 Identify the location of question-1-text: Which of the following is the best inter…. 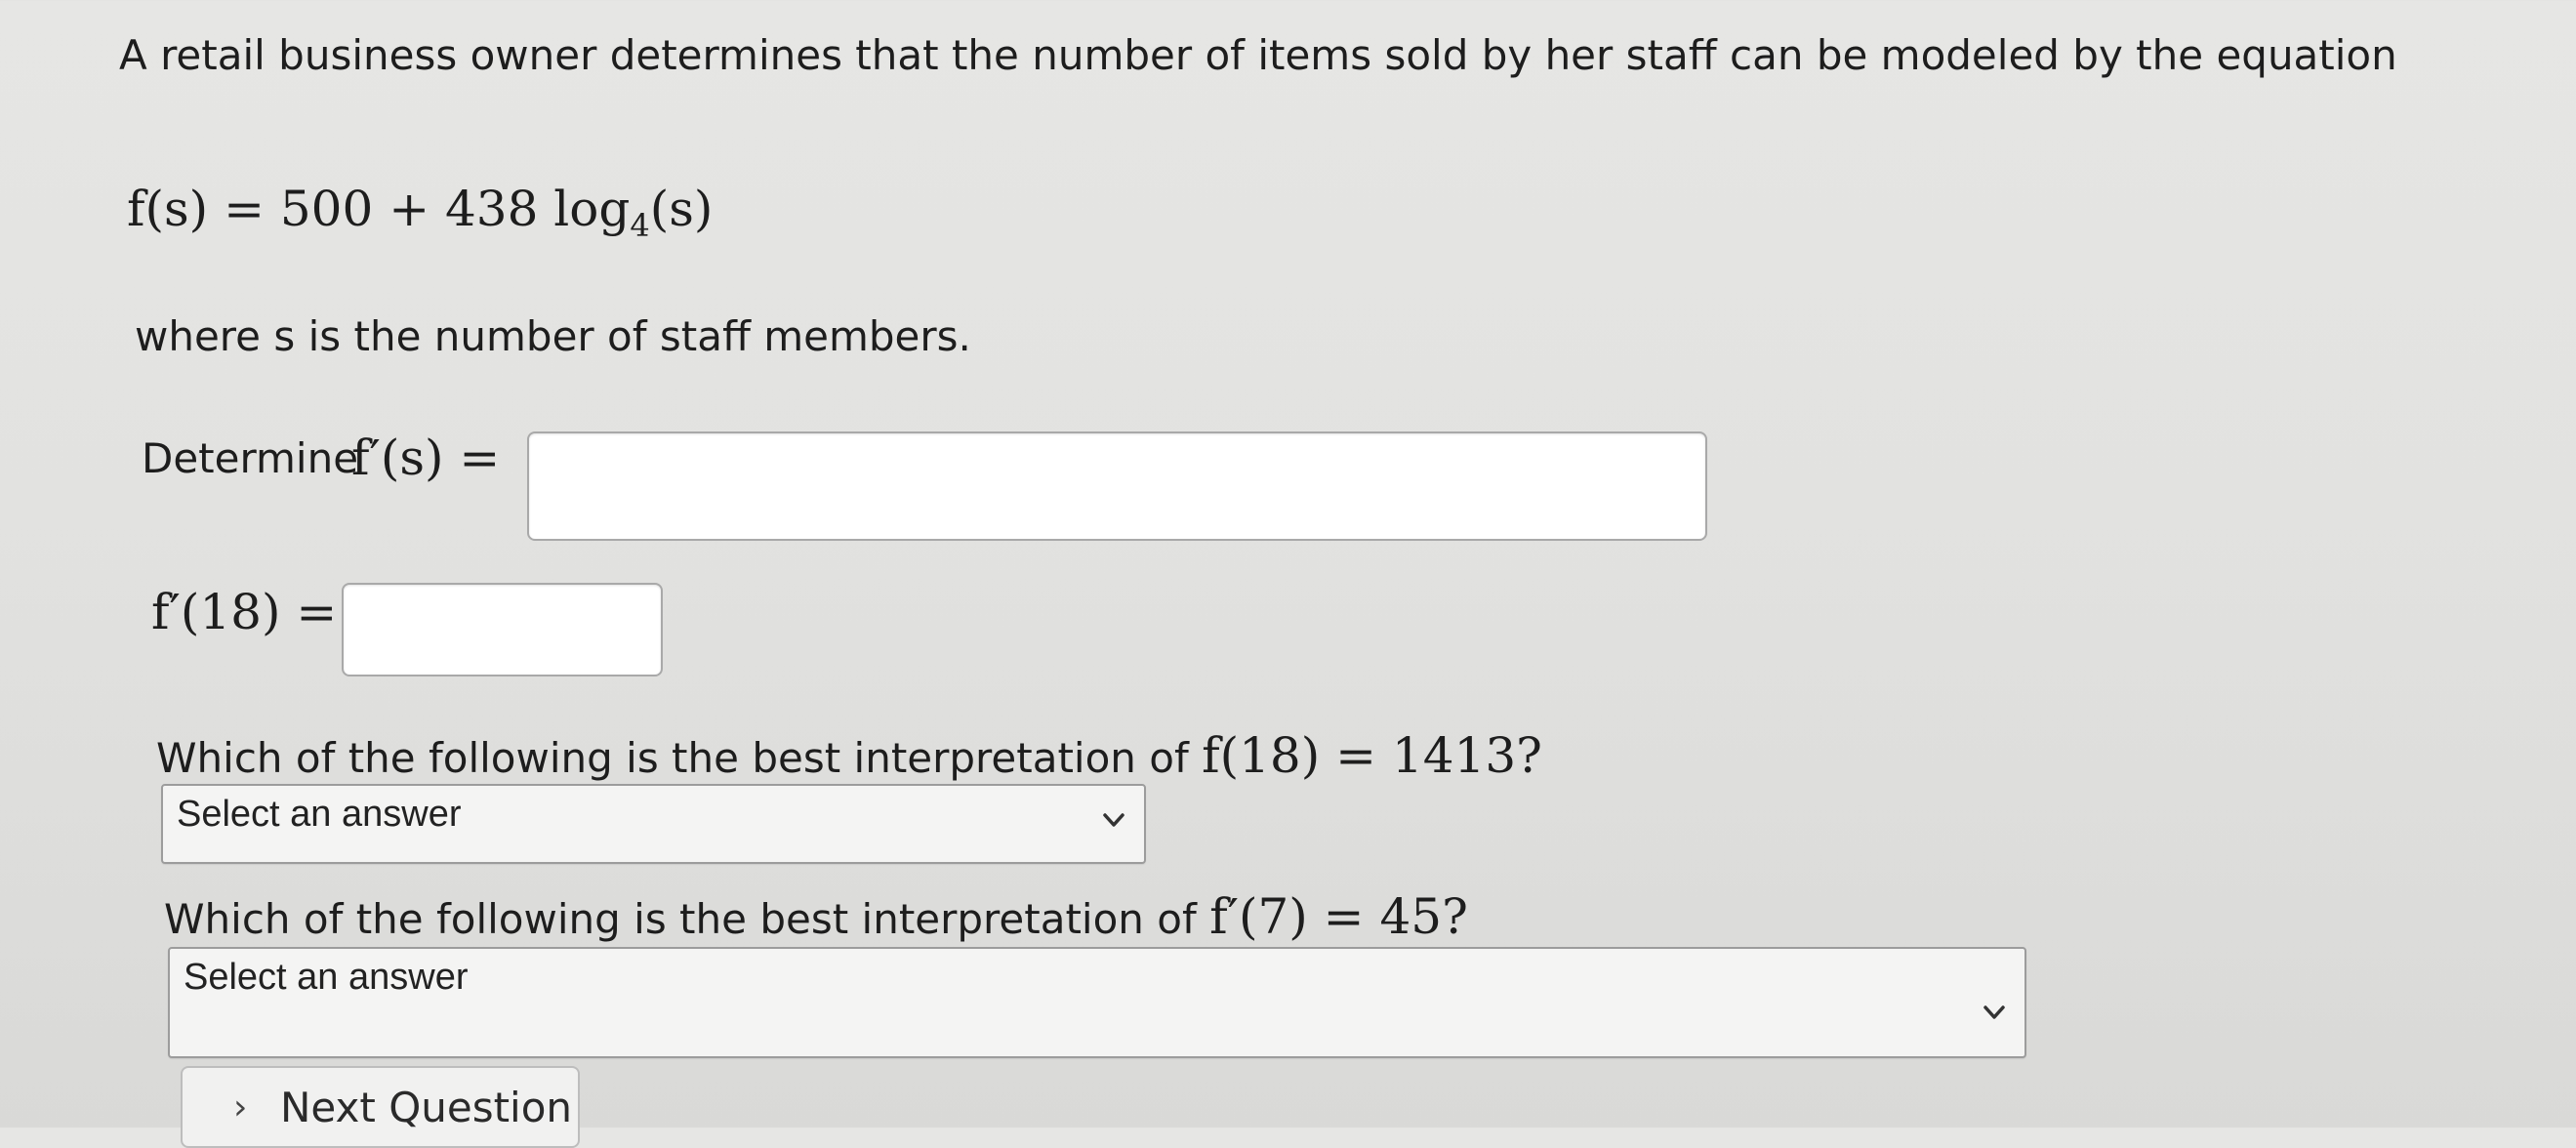
(672, 758).